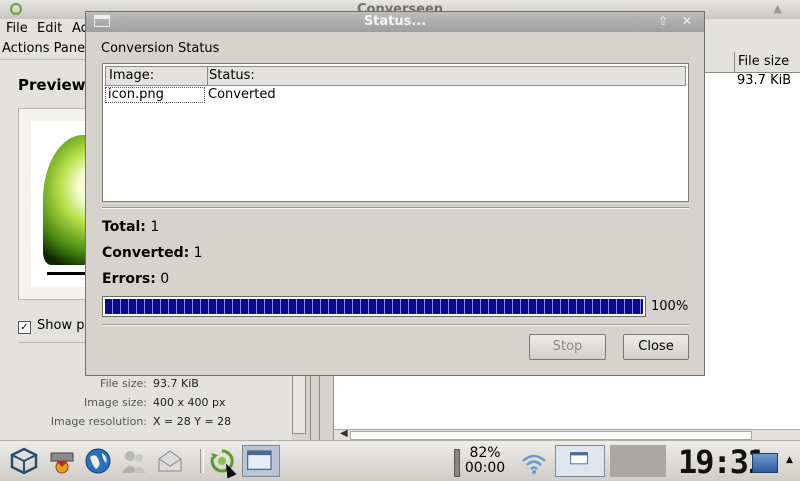 This screenshot has height=481, width=800. I want to click on menu-file: File, so click(17, 28).